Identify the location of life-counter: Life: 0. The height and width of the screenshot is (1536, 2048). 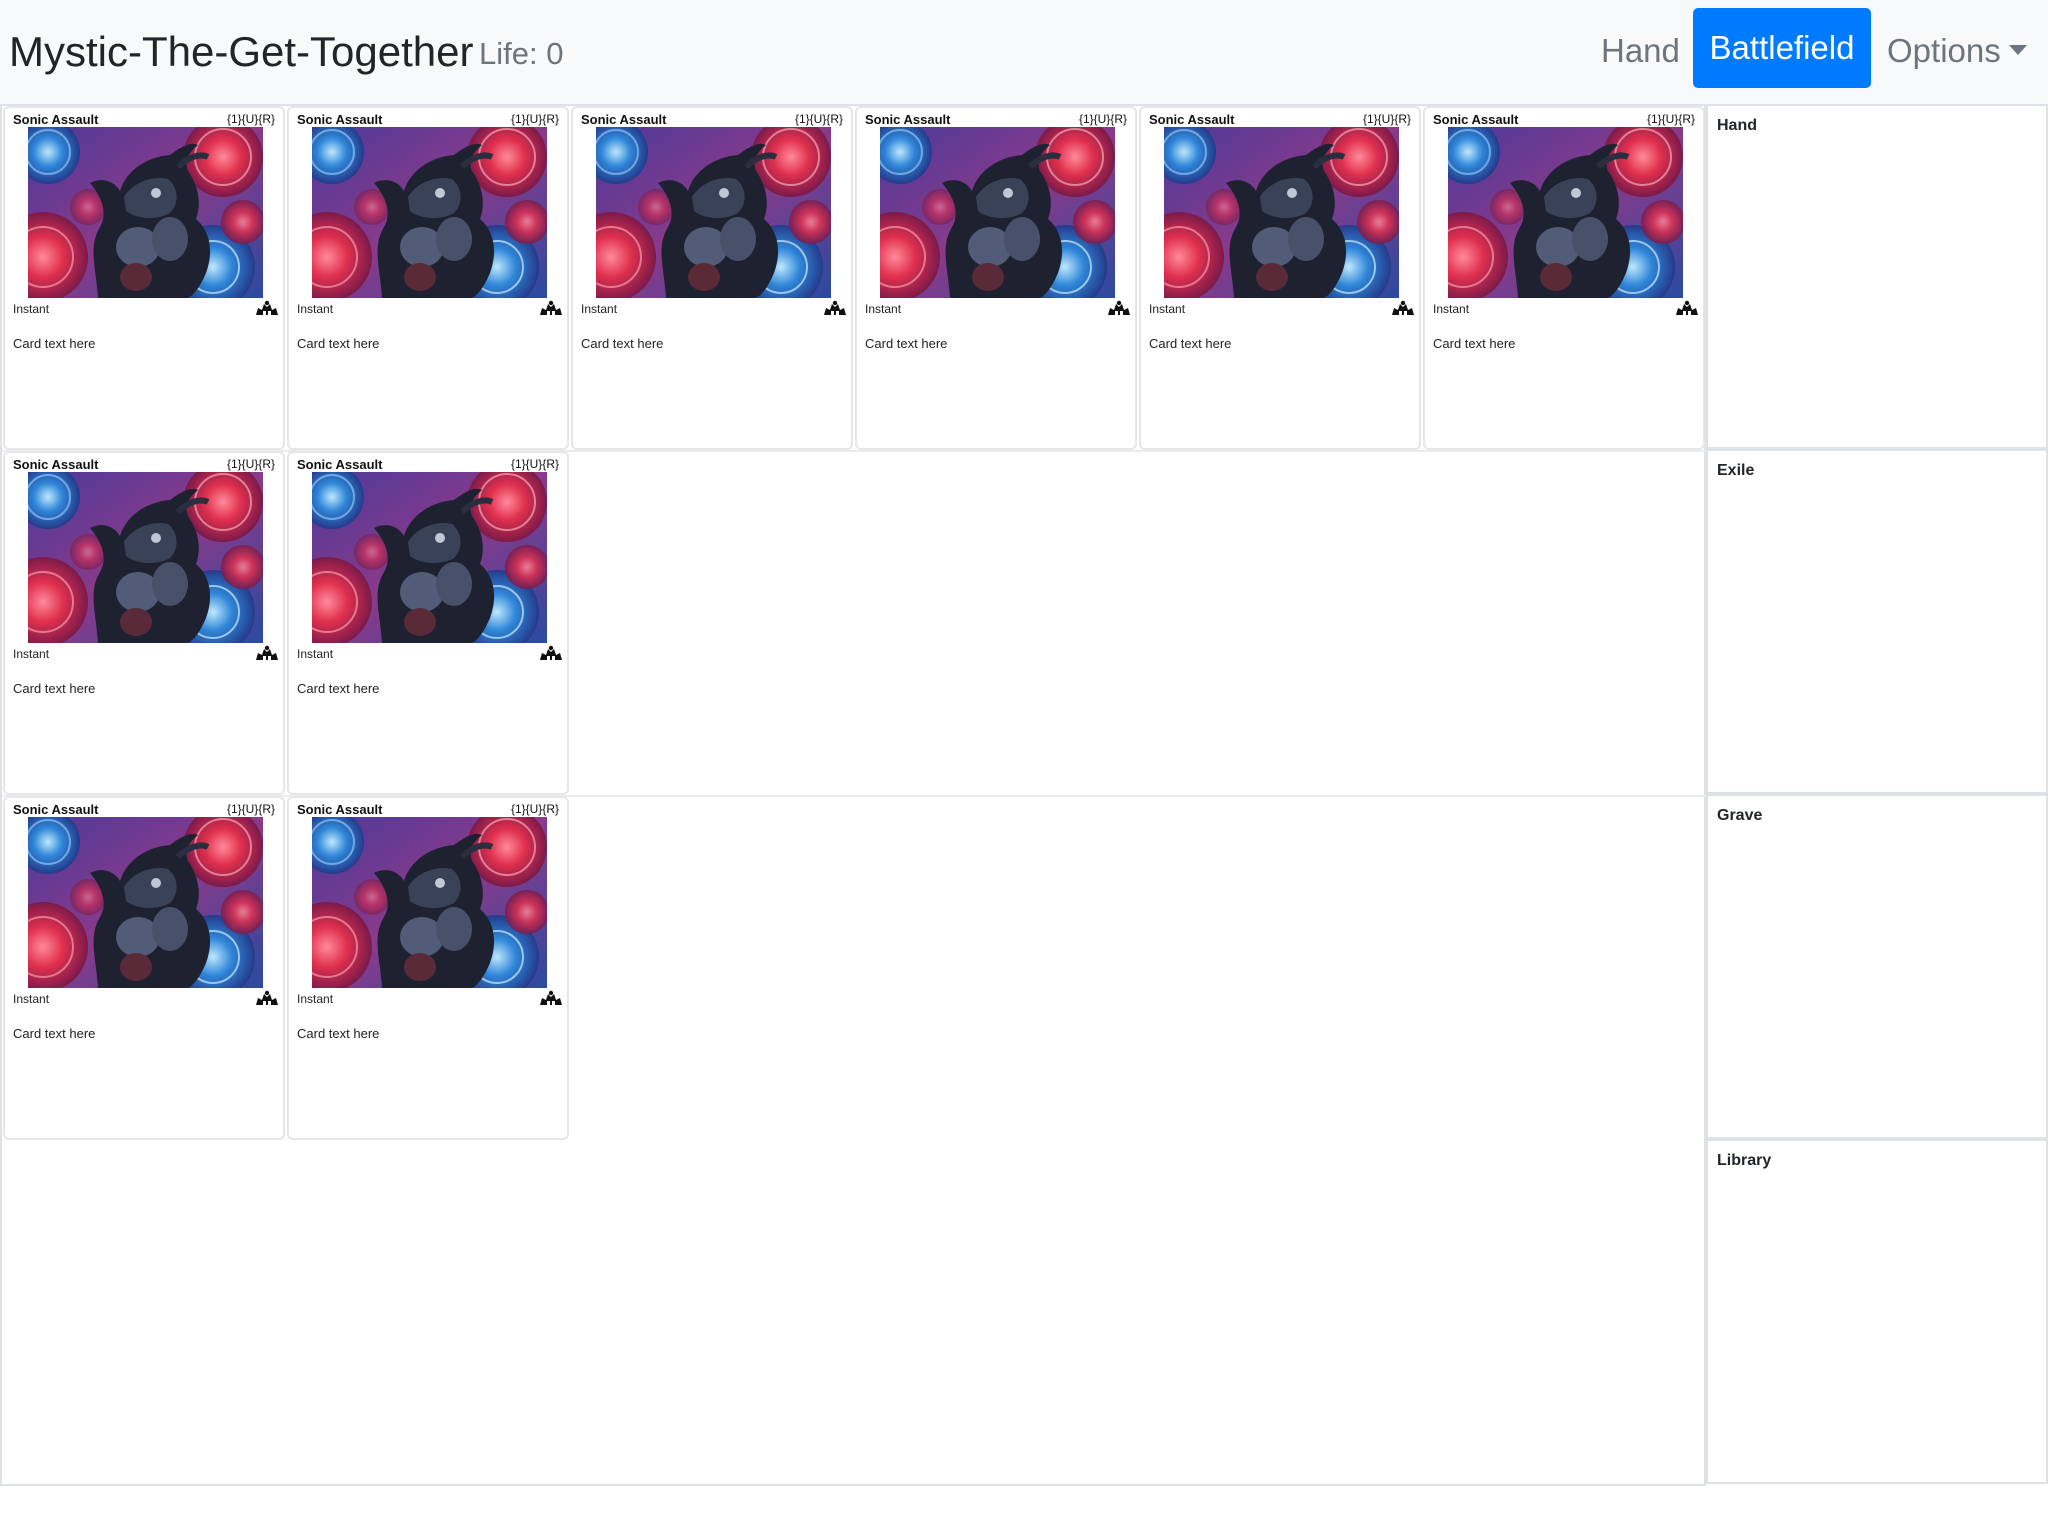
(521, 53).